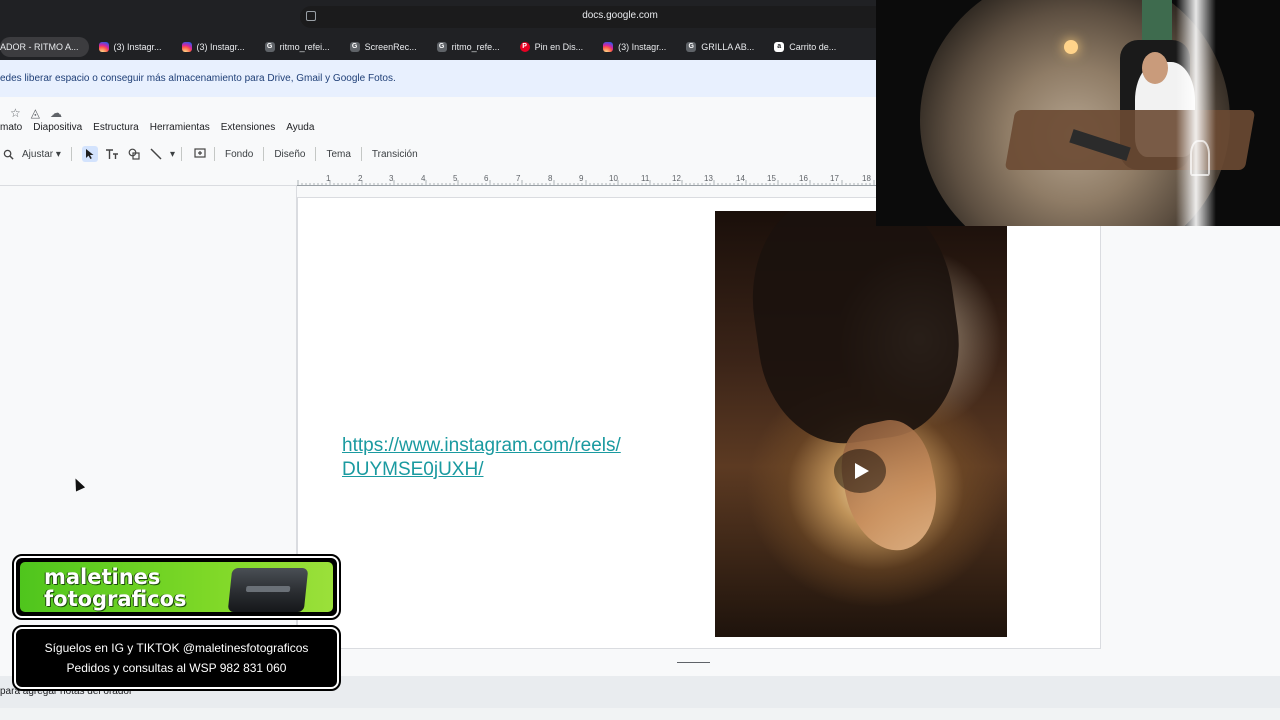 The image size is (1280, 720). What do you see at coordinates (200, 154) in the screenshot?
I see `add-comment-icon` at bounding box center [200, 154].